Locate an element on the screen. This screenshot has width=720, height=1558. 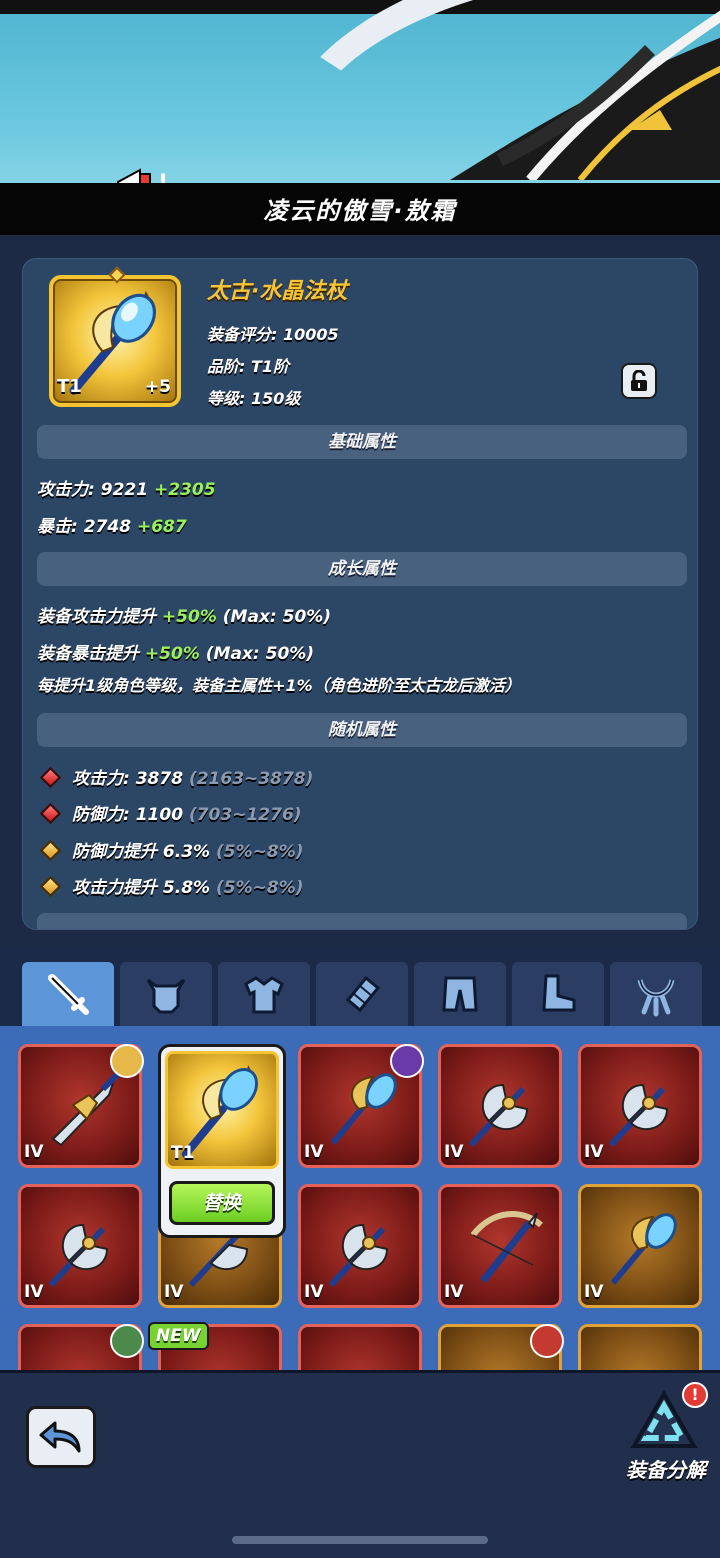
armor-icon is located at coordinates (264, 995).